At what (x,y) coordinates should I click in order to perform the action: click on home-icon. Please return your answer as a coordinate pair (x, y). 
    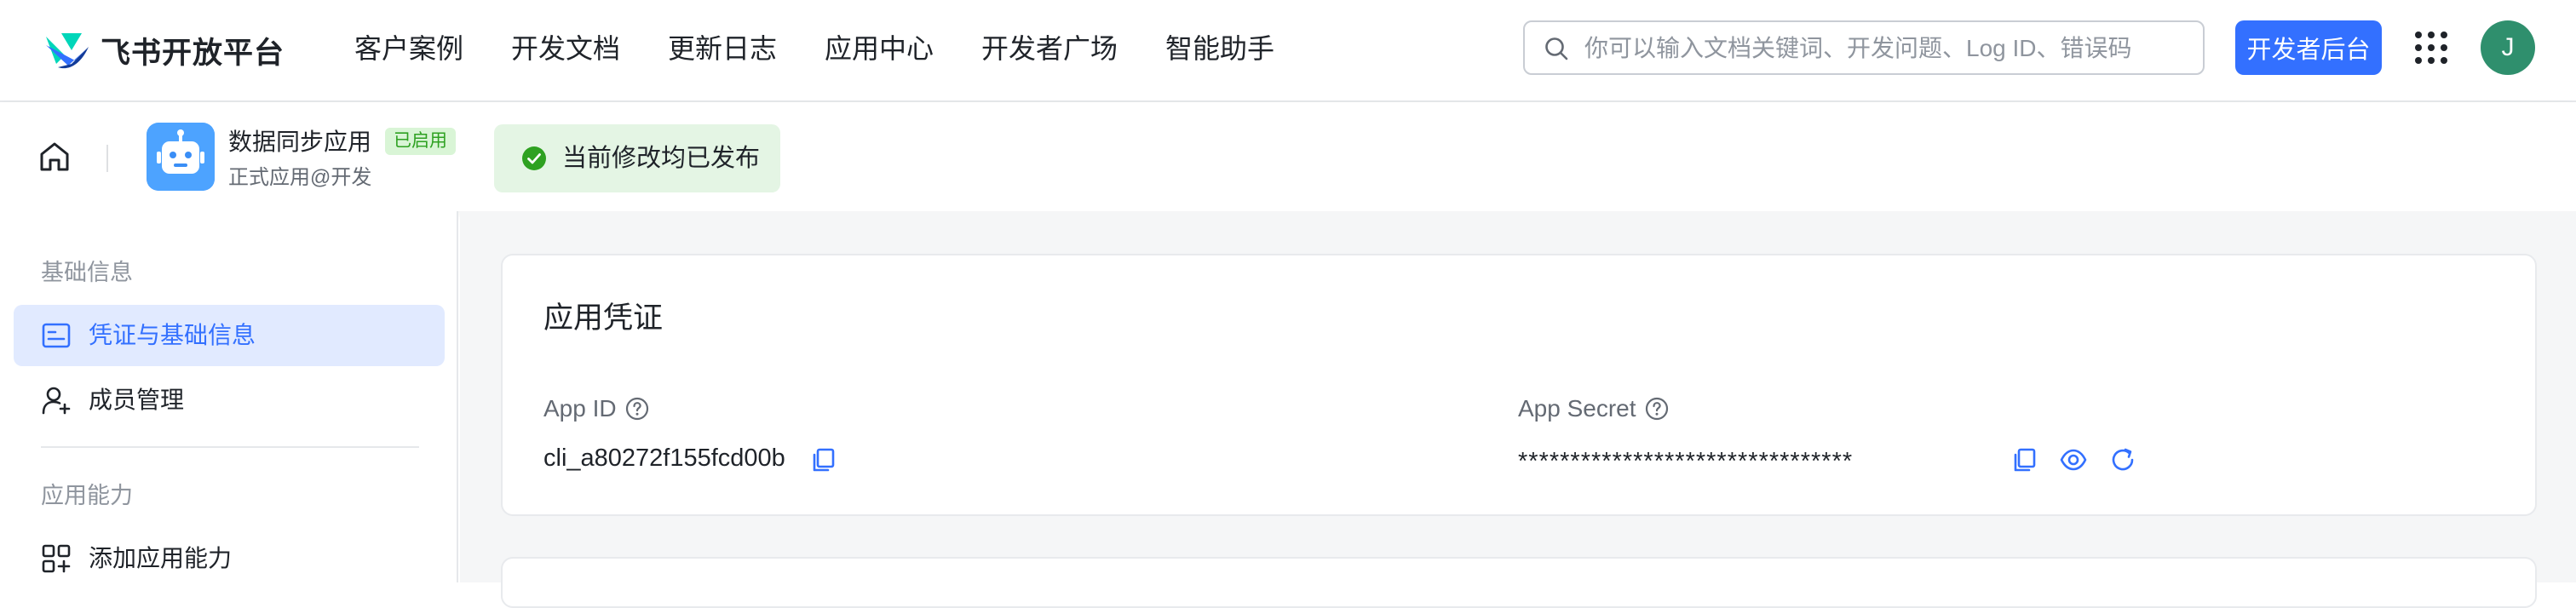
    Looking at the image, I should click on (55, 157).